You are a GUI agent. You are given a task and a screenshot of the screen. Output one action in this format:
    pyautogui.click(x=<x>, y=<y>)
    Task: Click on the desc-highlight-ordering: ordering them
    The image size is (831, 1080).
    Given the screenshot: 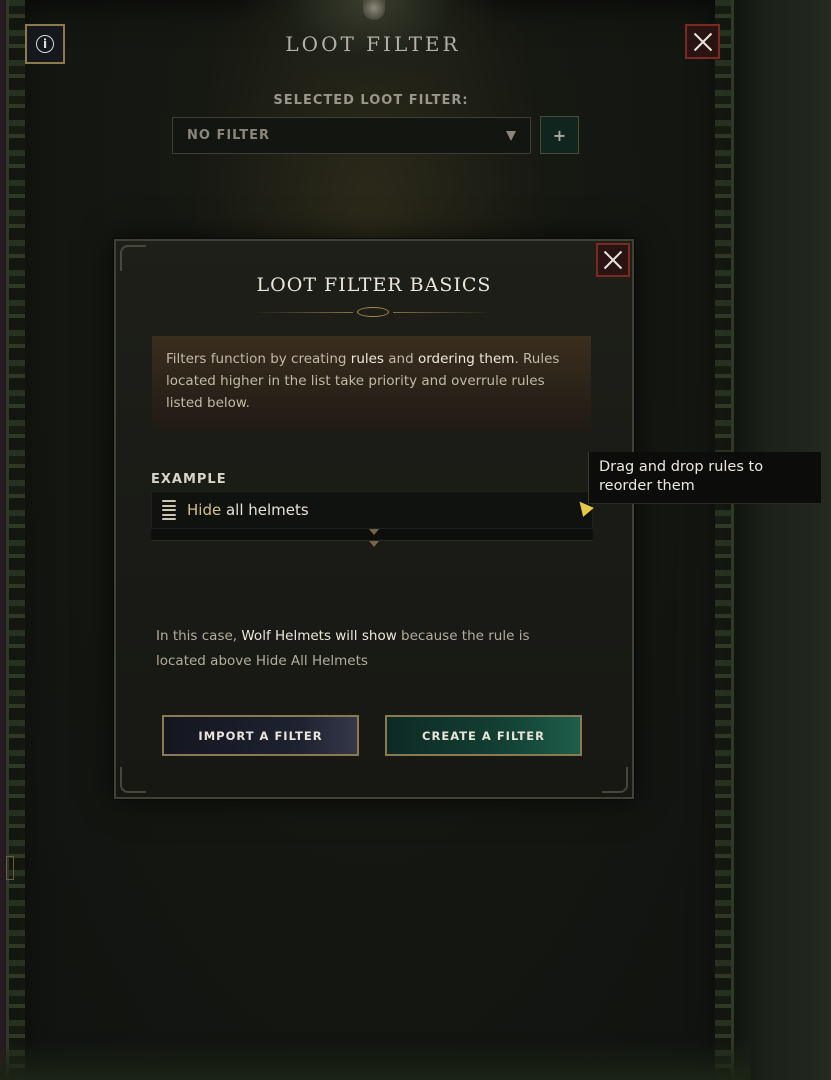 What is the action you would take?
    pyautogui.click(x=466, y=359)
    